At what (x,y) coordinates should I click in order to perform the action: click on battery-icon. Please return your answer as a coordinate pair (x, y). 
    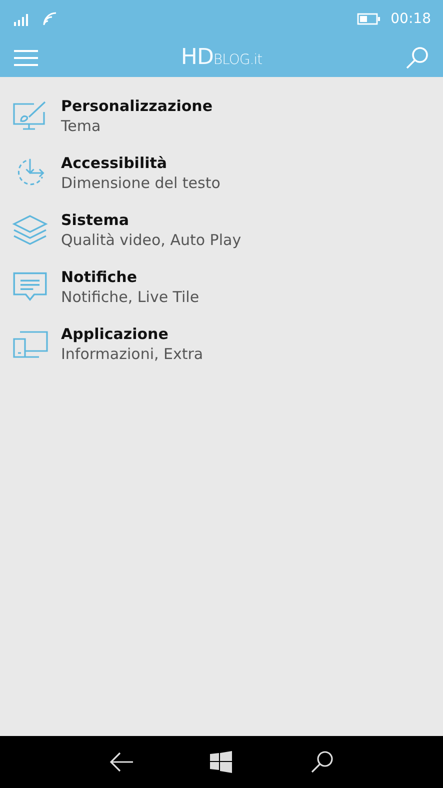
    Looking at the image, I should click on (368, 19).